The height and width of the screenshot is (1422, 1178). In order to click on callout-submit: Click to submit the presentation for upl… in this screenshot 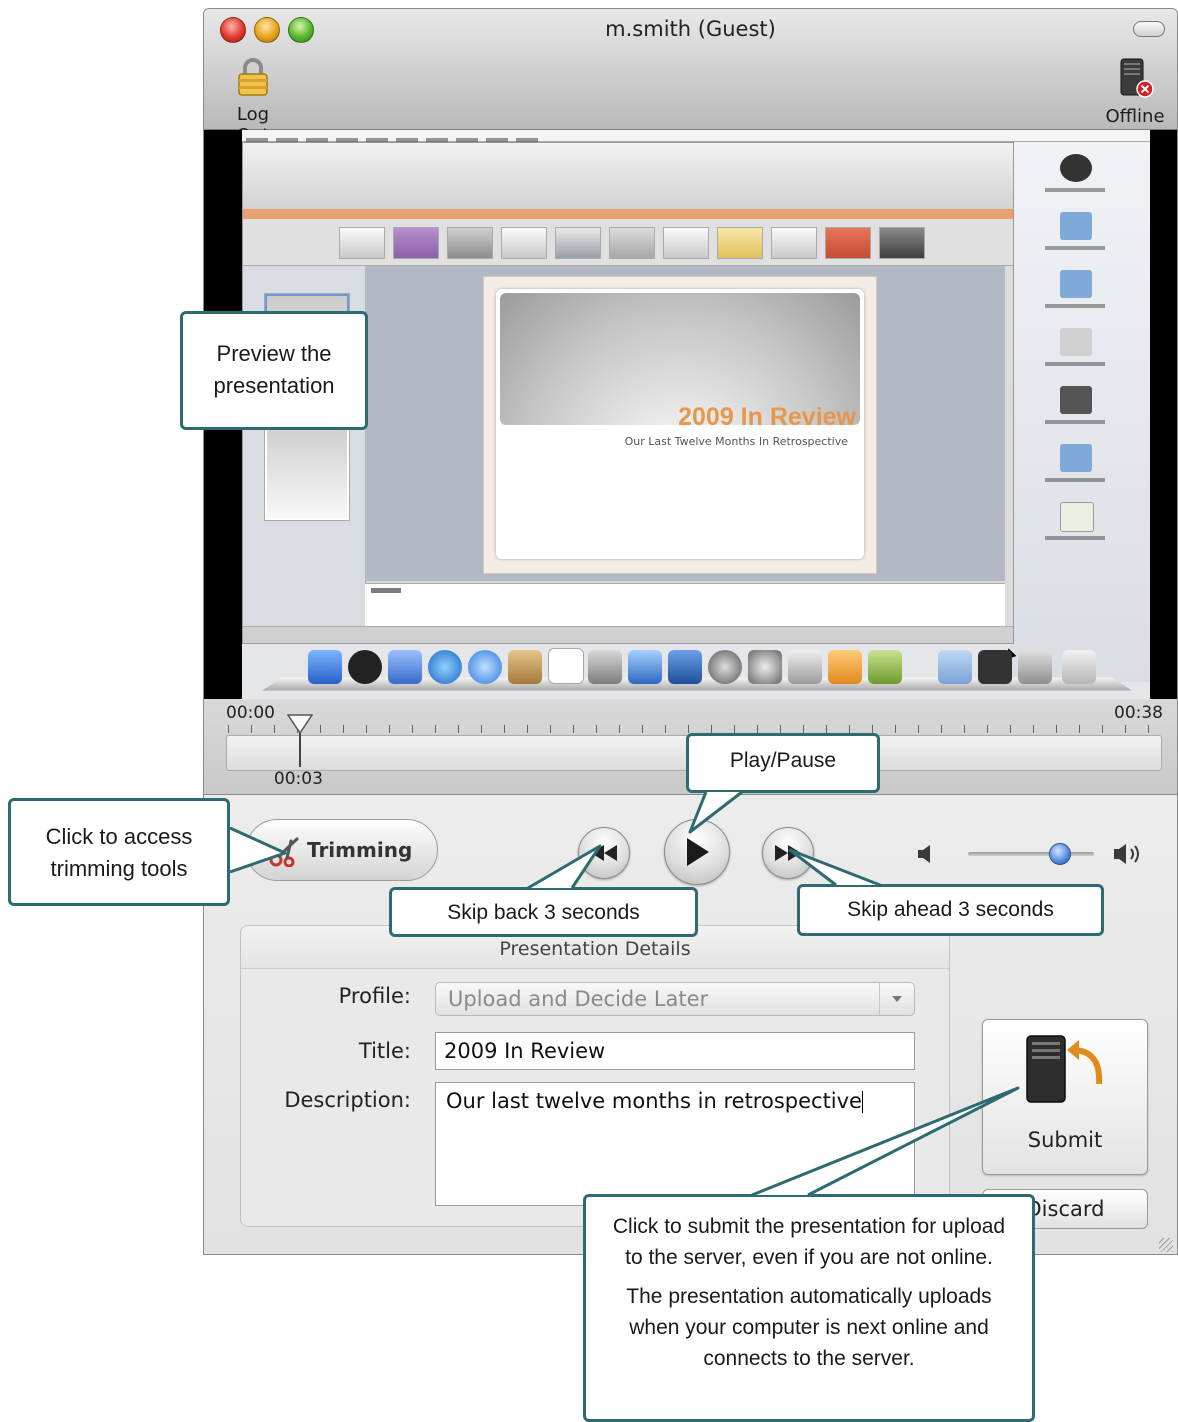, I will do `click(809, 1308)`.